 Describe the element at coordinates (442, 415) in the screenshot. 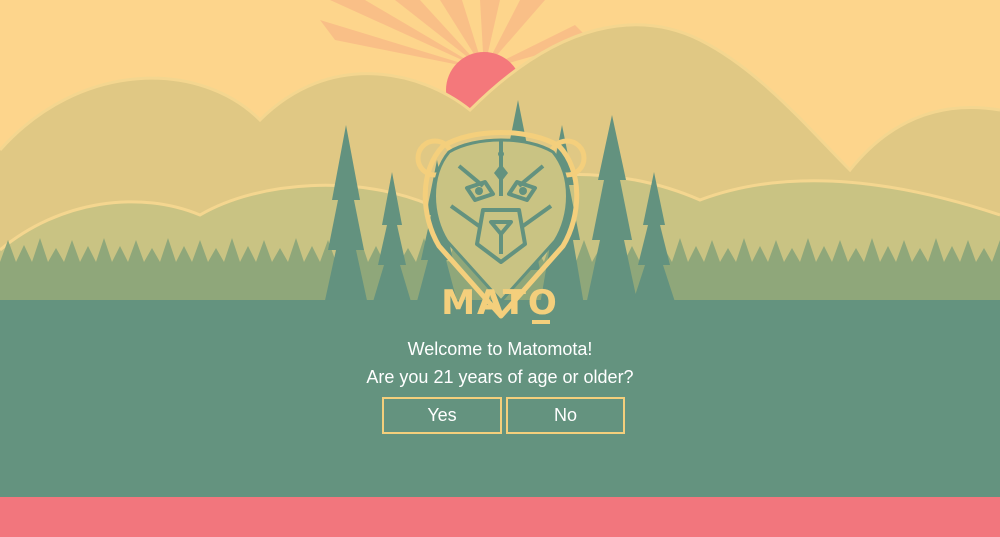

I see `yes-button: Yes` at that location.